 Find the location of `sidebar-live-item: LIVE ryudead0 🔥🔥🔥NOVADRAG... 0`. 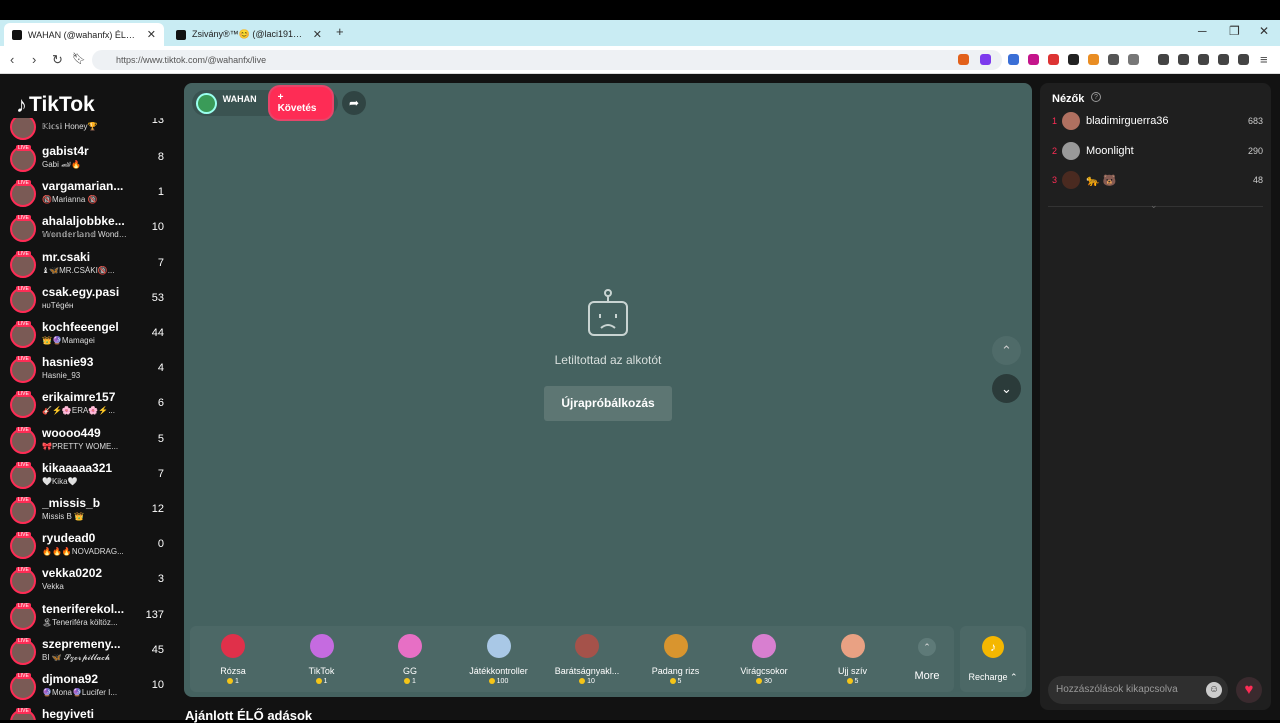

sidebar-live-item: LIVE ryudead0 🔥🔥🔥NOVADRAG... 0 is located at coordinates (90, 546).